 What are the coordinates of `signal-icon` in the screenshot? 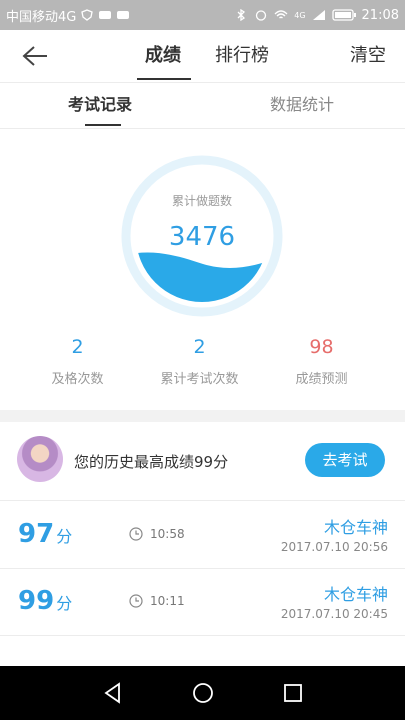 It's located at (318, 15).